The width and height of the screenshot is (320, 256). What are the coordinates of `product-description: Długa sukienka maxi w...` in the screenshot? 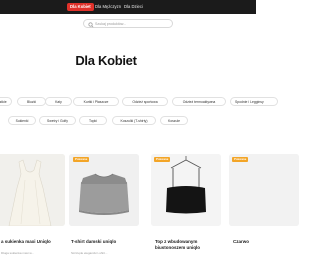 It's located at (18, 253).